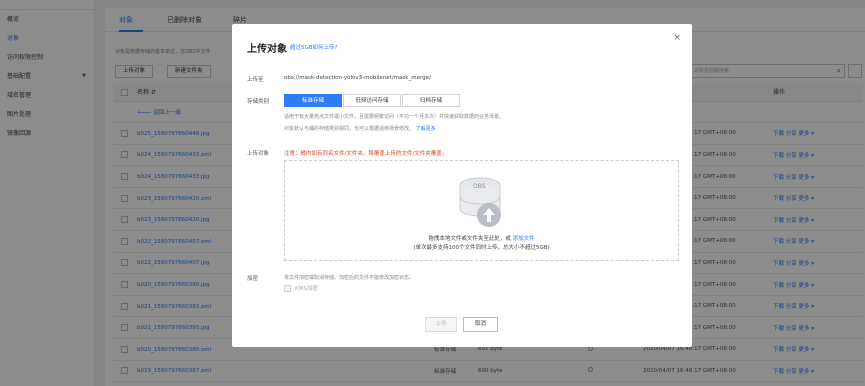  Describe the element at coordinates (431, 100) in the screenshot. I see `storage-class-archive: 归档存储` at that location.